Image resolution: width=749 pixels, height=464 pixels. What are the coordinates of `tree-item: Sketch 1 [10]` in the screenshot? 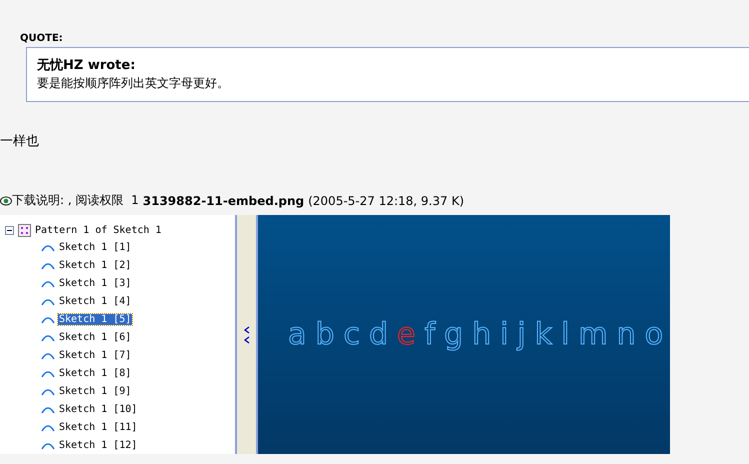 It's located at (98, 409).